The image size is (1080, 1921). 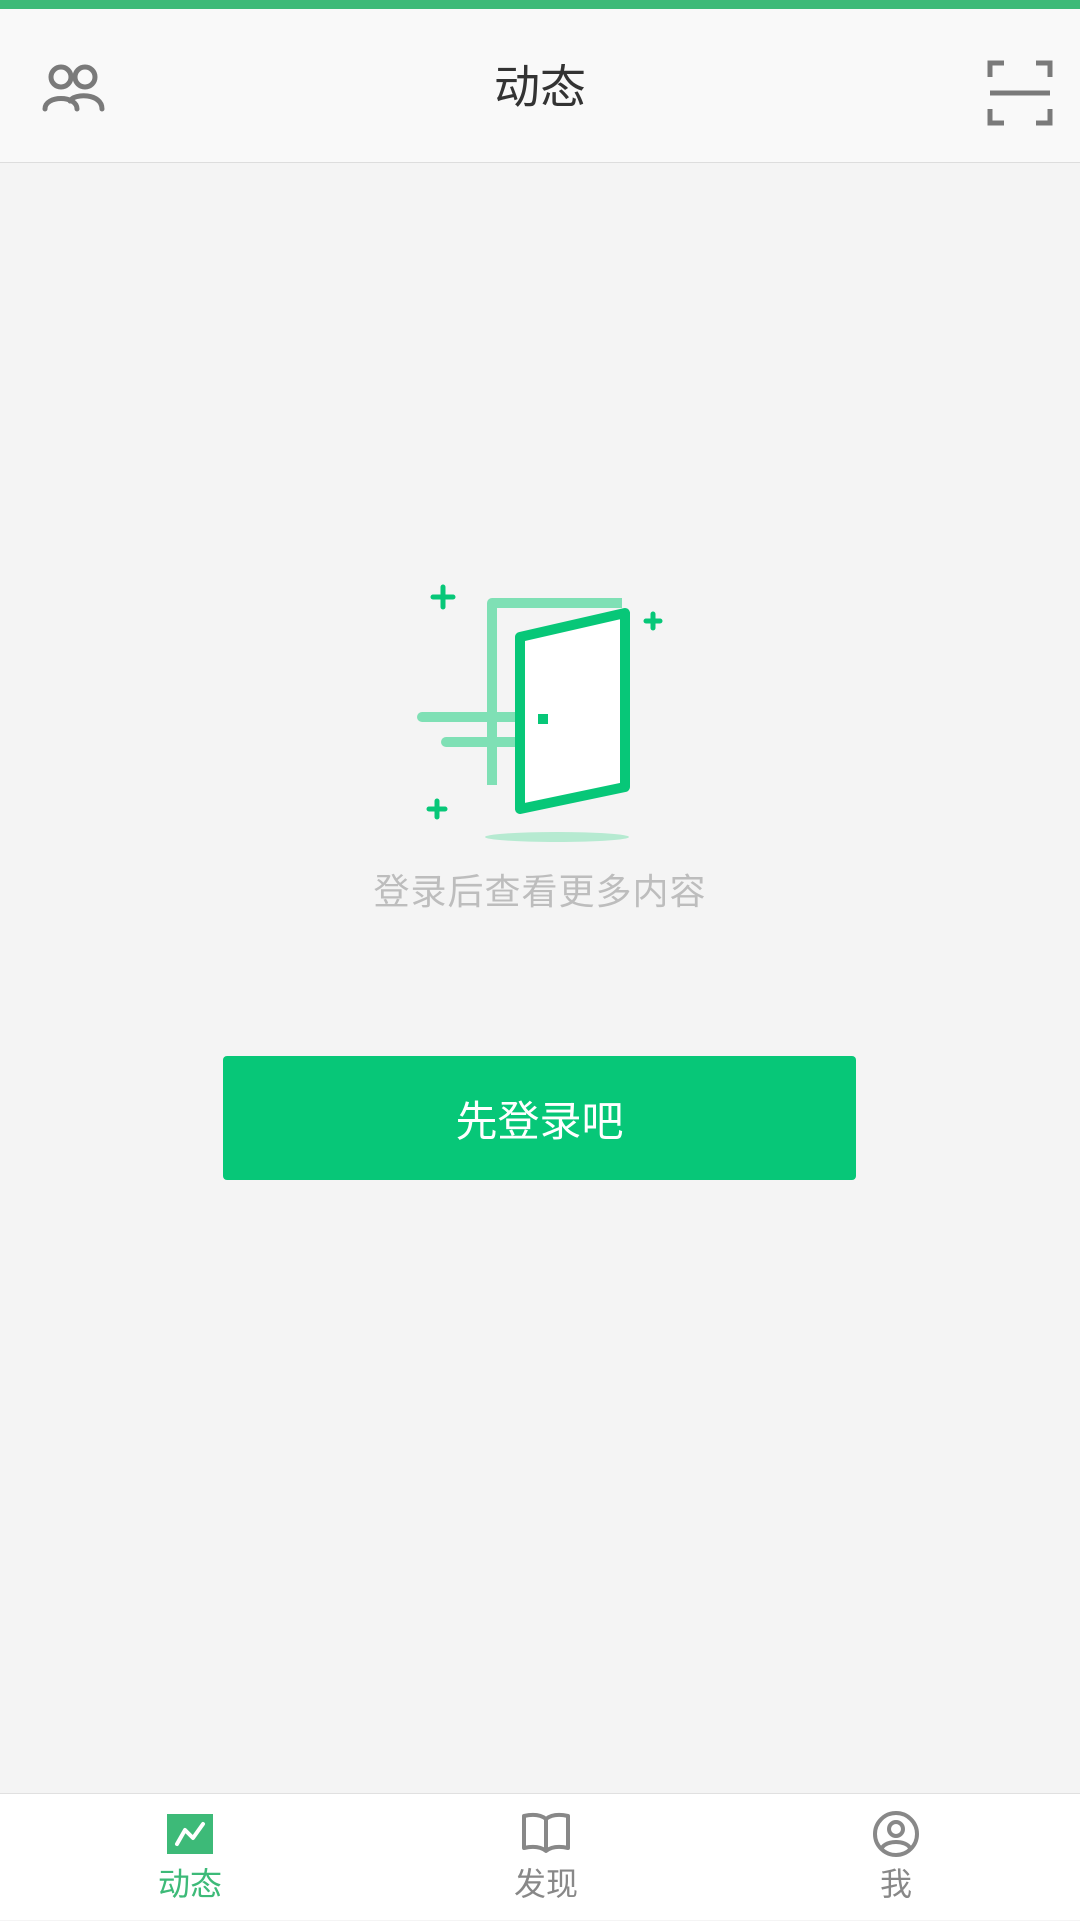 I want to click on nav-item-feed: 动态, so click(x=190, y=1857).